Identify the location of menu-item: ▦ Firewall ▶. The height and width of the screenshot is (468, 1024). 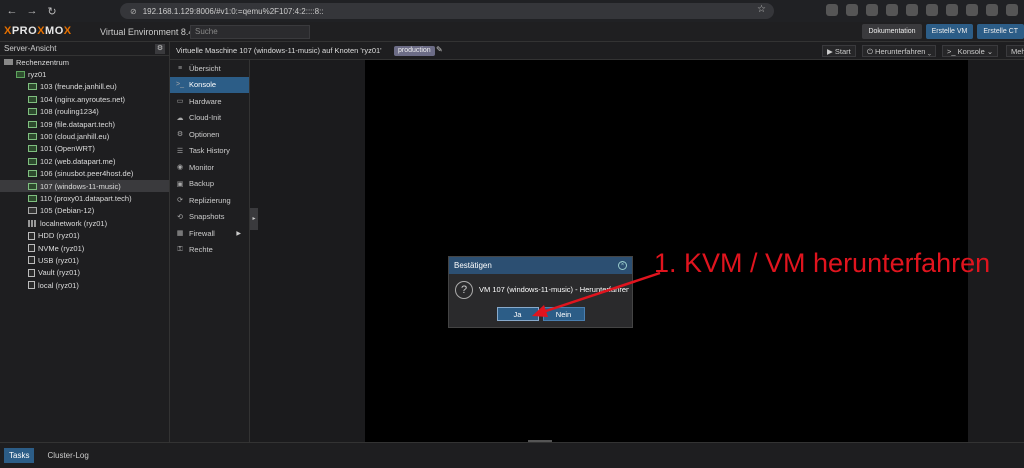
(209, 233).